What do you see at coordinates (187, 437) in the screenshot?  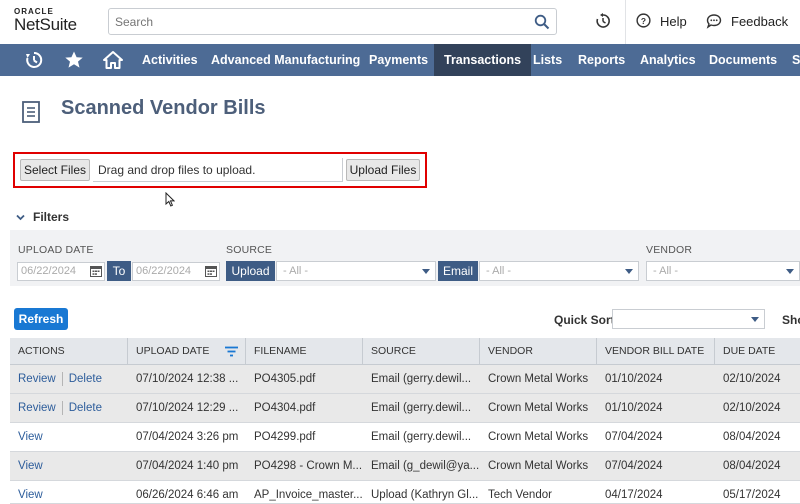 I see `cell-upload-date: 07/04/2024 3:26 pm` at bounding box center [187, 437].